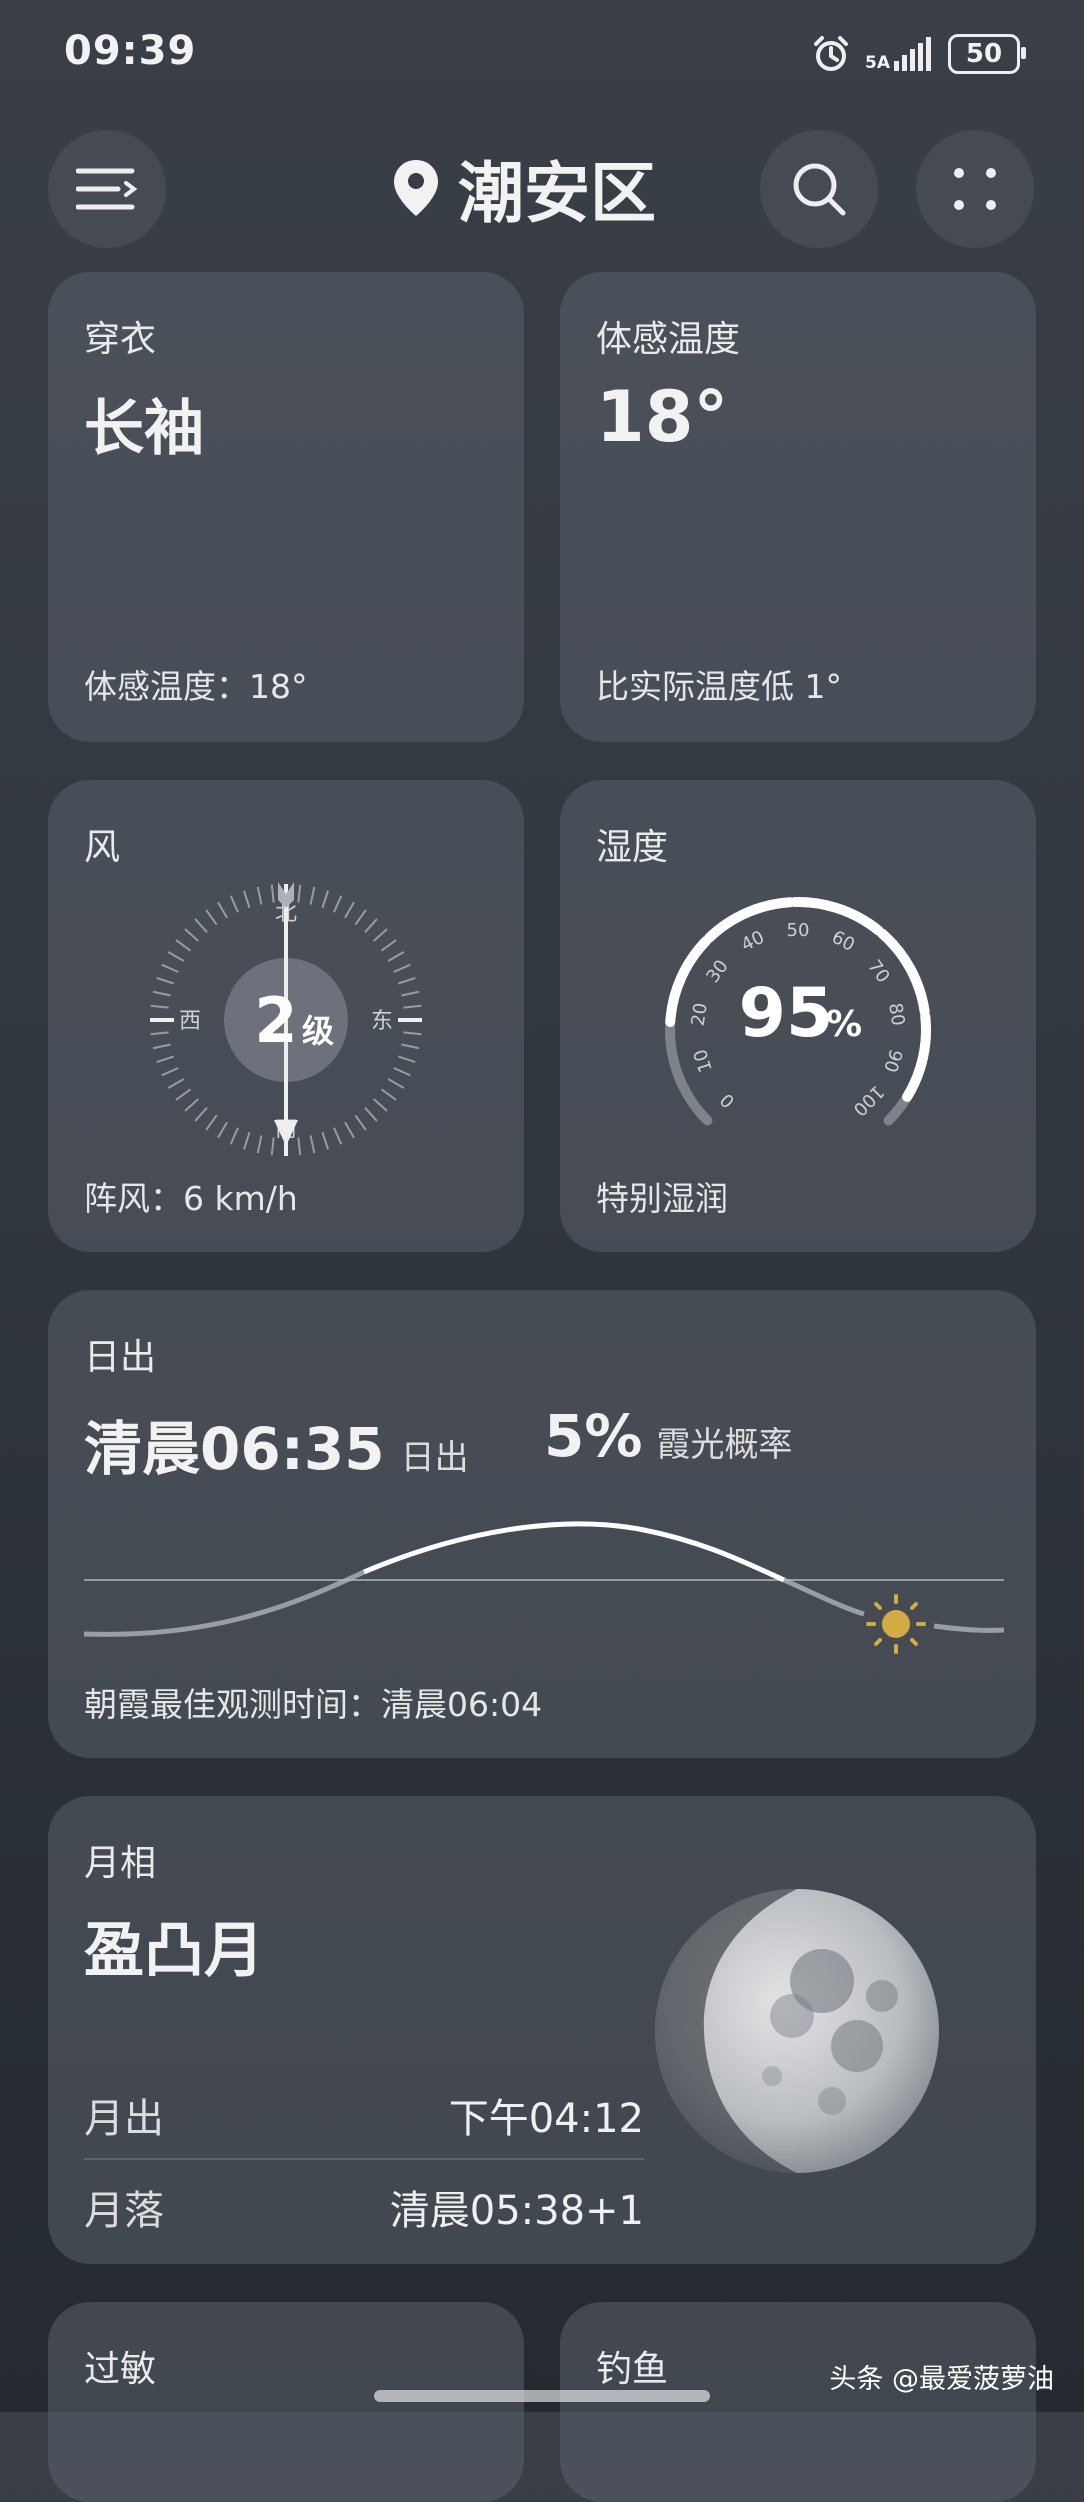 This screenshot has height=2502, width=1084. Describe the element at coordinates (382, 1021) in the screenshot. I see `compass-east: 东` at that location.